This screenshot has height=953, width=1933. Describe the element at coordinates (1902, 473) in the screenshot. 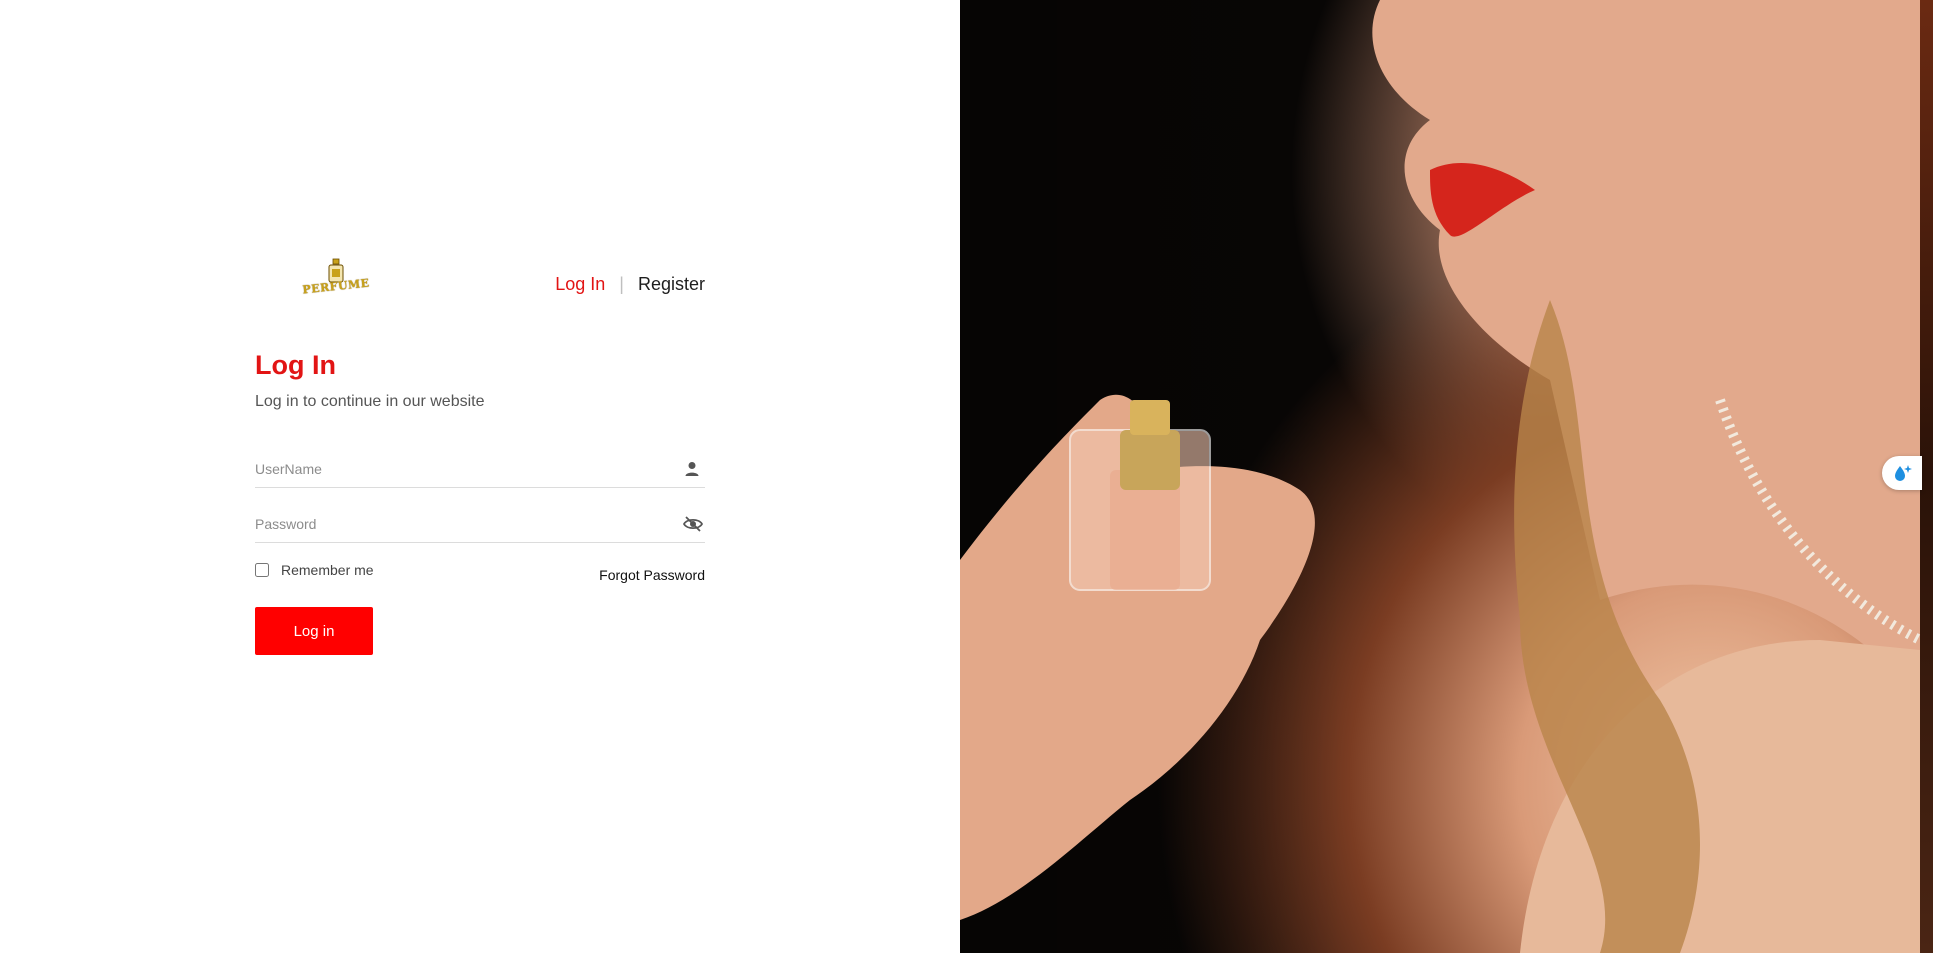

I see `water-drop-sparkle-icon` at that location.